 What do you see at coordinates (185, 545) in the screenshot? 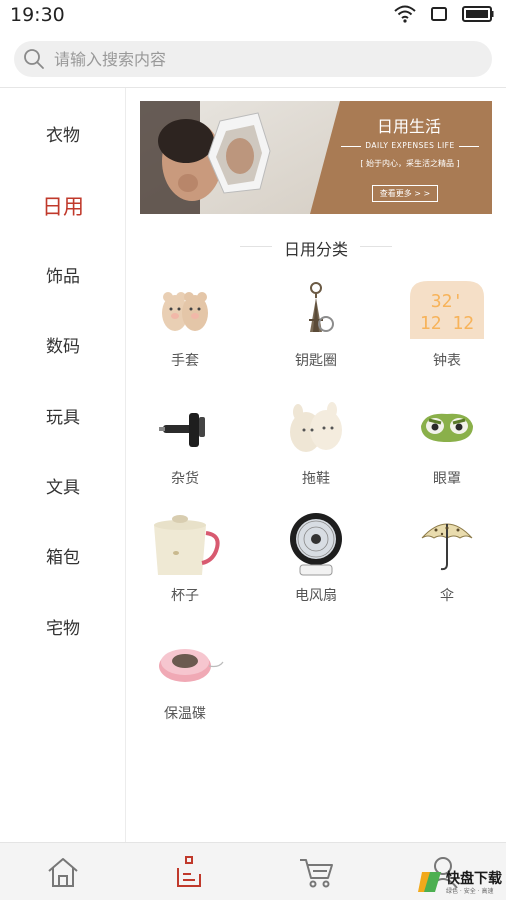
I see `cup-icon` at bounding box center [185, 545].